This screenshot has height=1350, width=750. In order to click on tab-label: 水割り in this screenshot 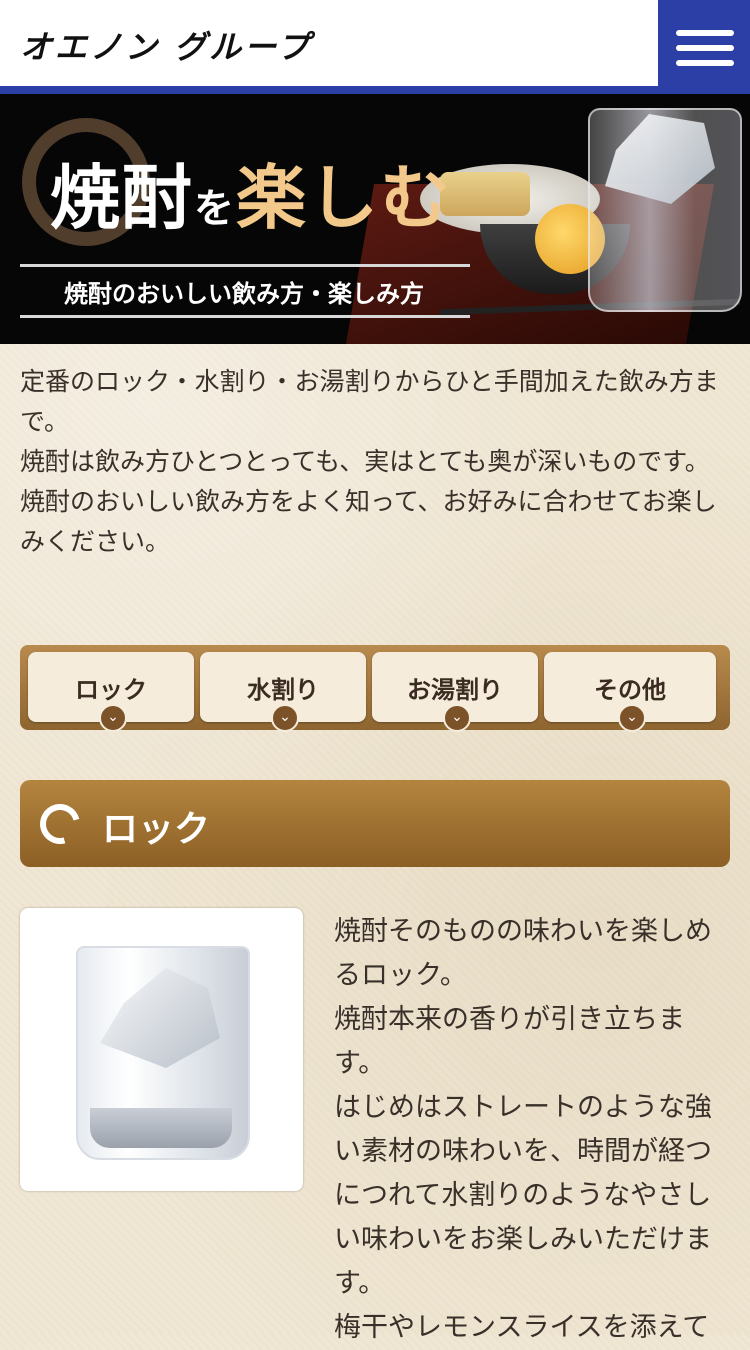, I will do `click(283, 690)`.